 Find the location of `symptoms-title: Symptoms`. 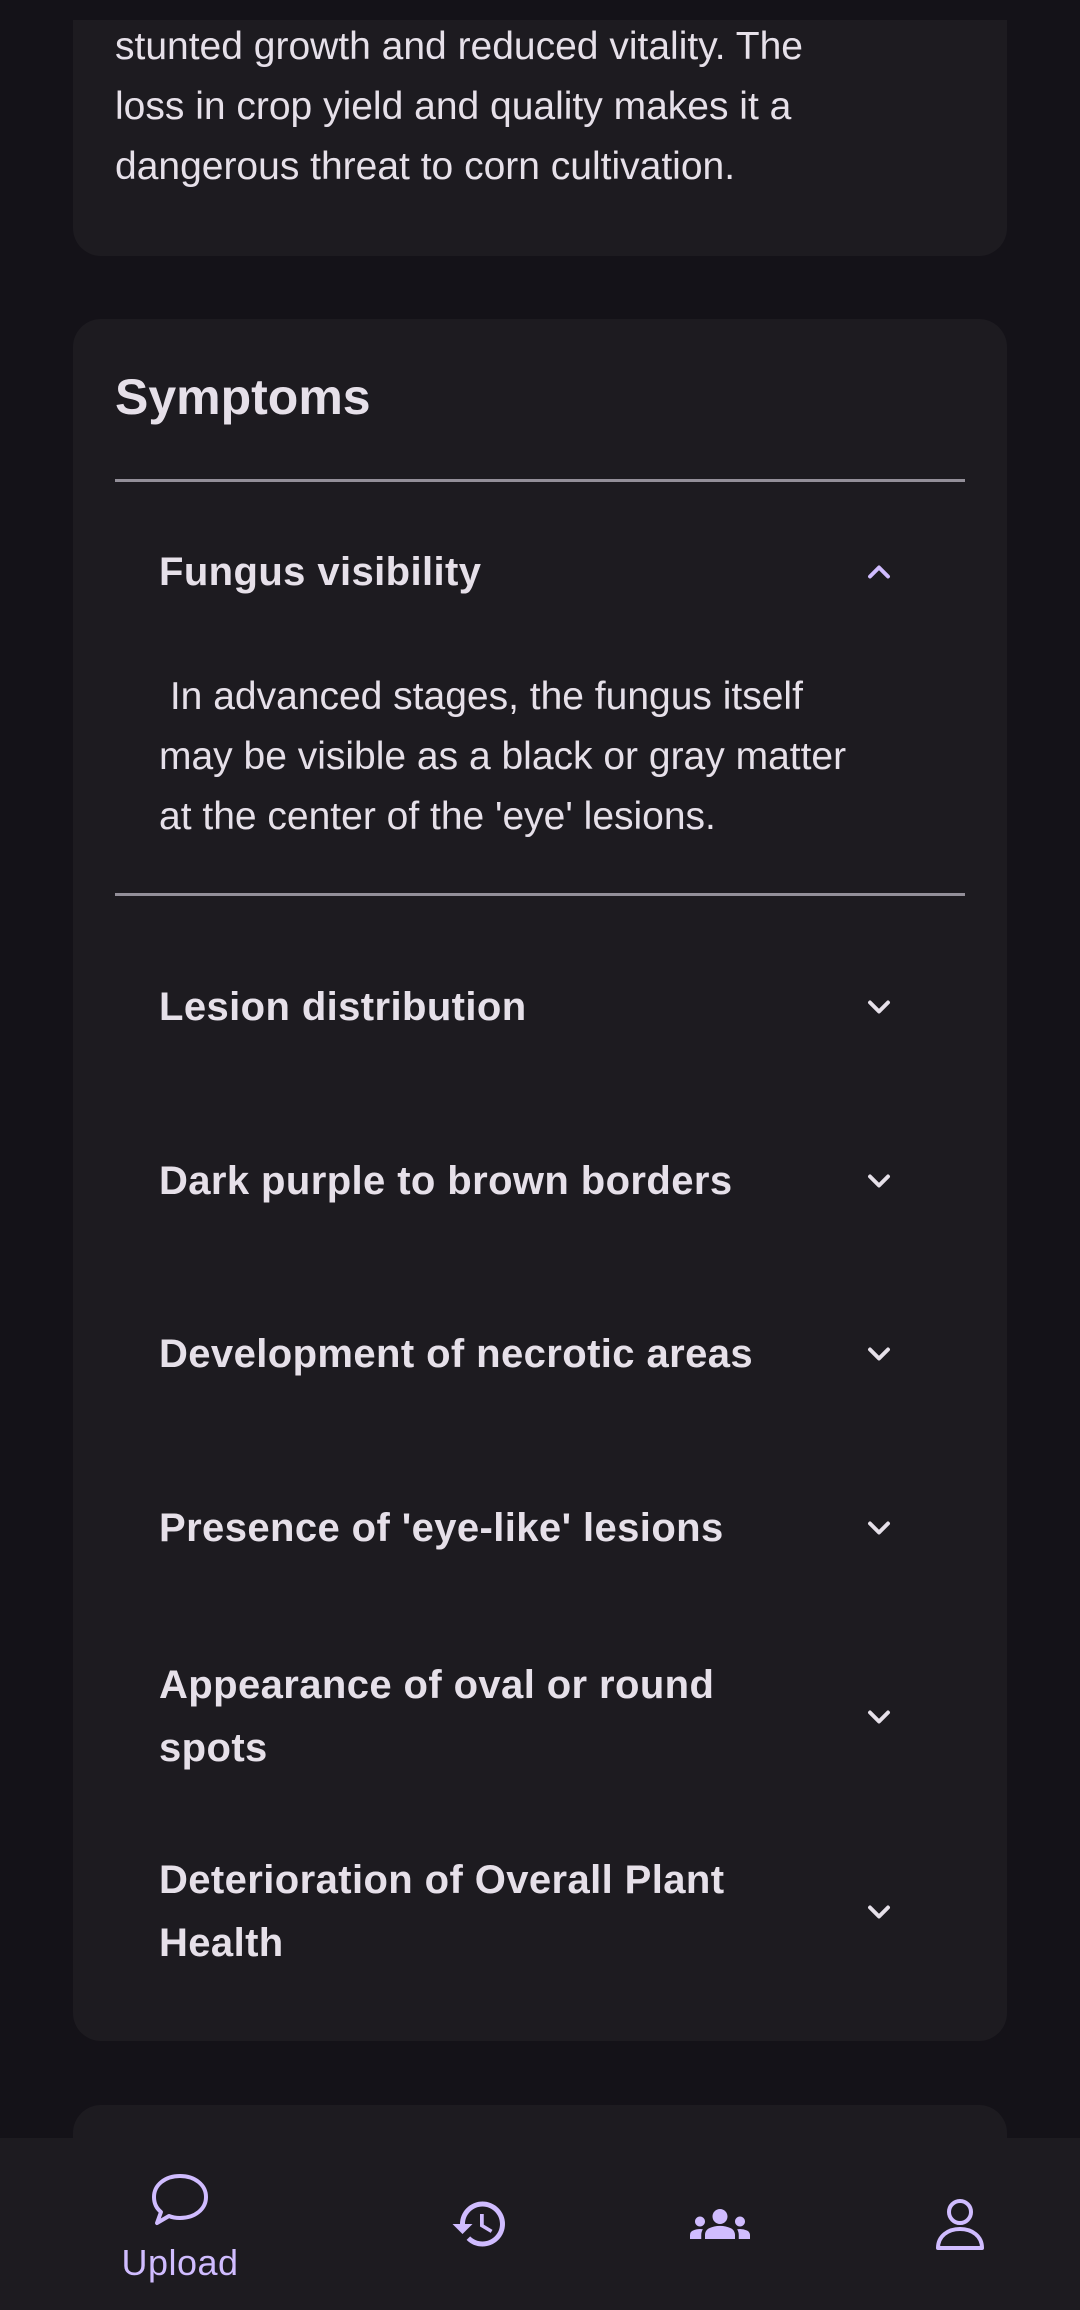

symptoms-title: Symptoms is located at coordinates (243, 397).